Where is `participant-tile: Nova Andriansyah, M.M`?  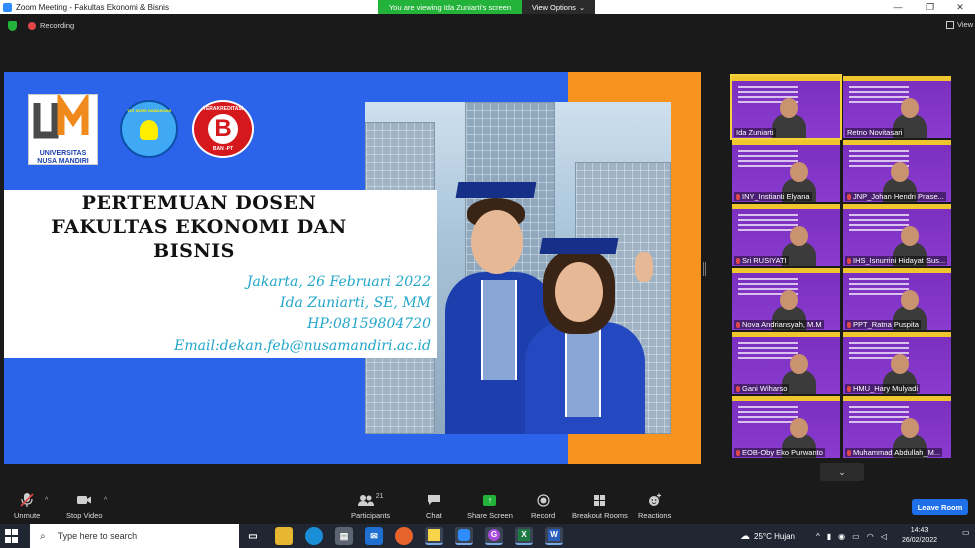 participant-tile: Nova Andriansyah, M.M is located at coordinates (786, 299).